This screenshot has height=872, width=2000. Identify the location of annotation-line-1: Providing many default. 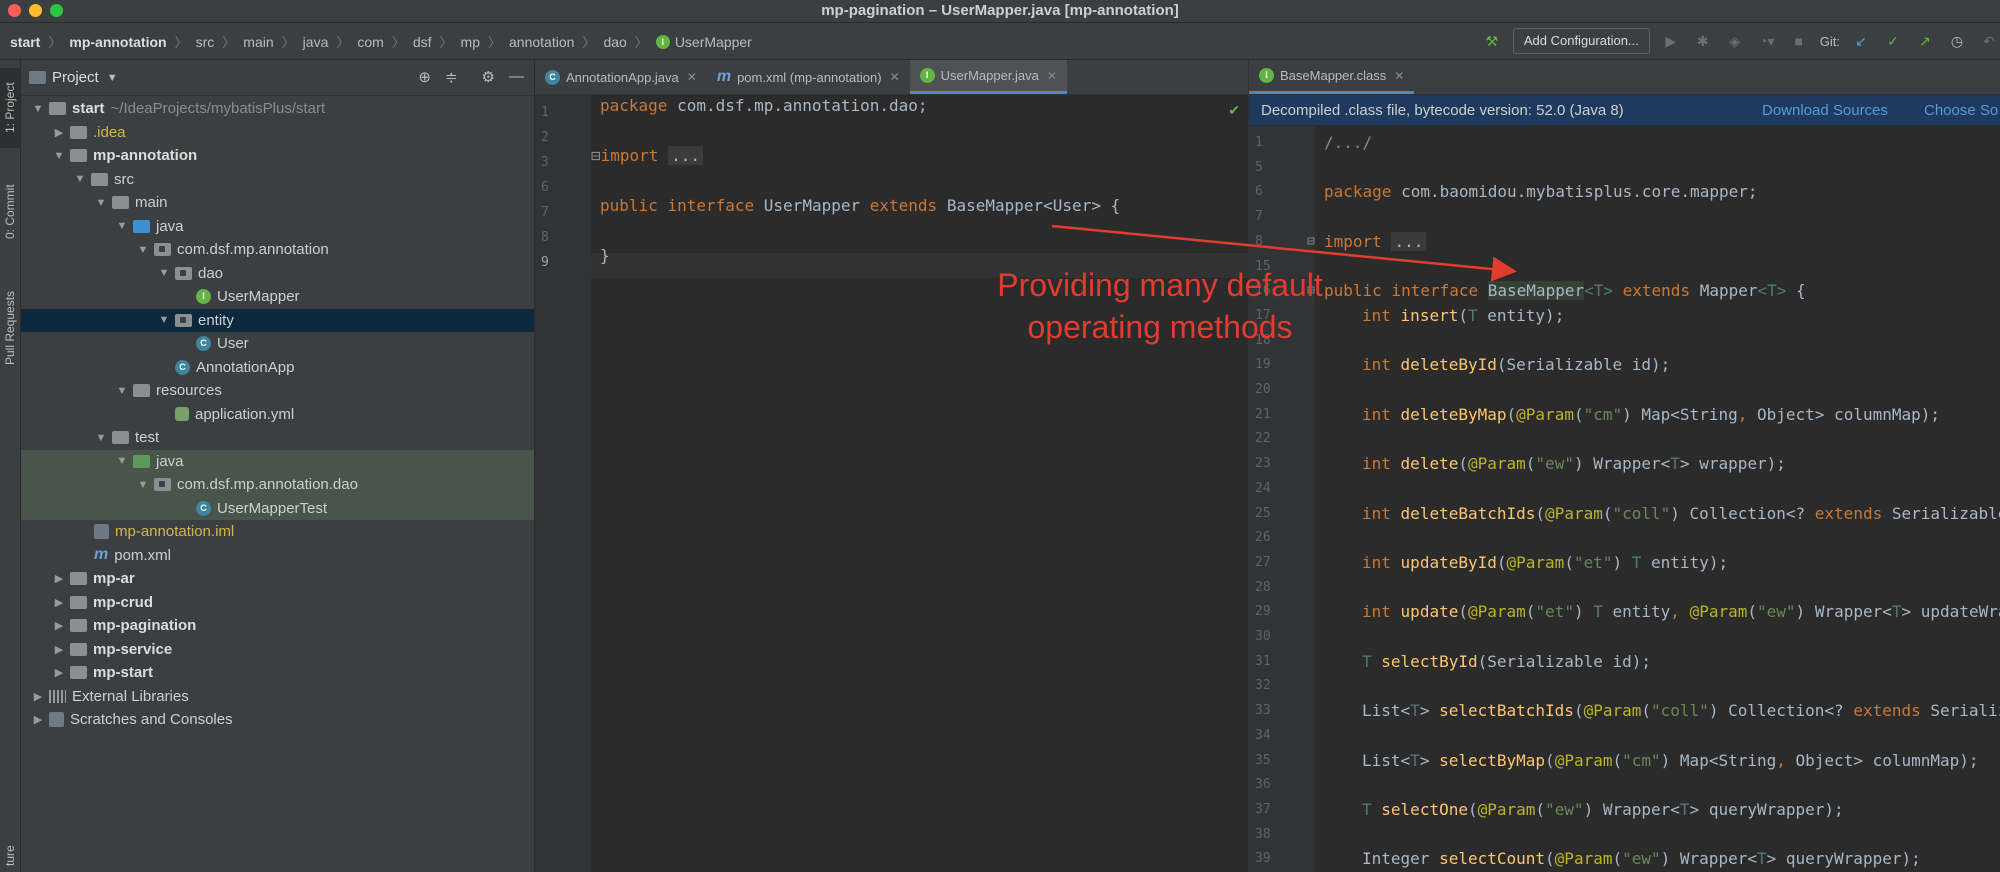
(1160, 285).